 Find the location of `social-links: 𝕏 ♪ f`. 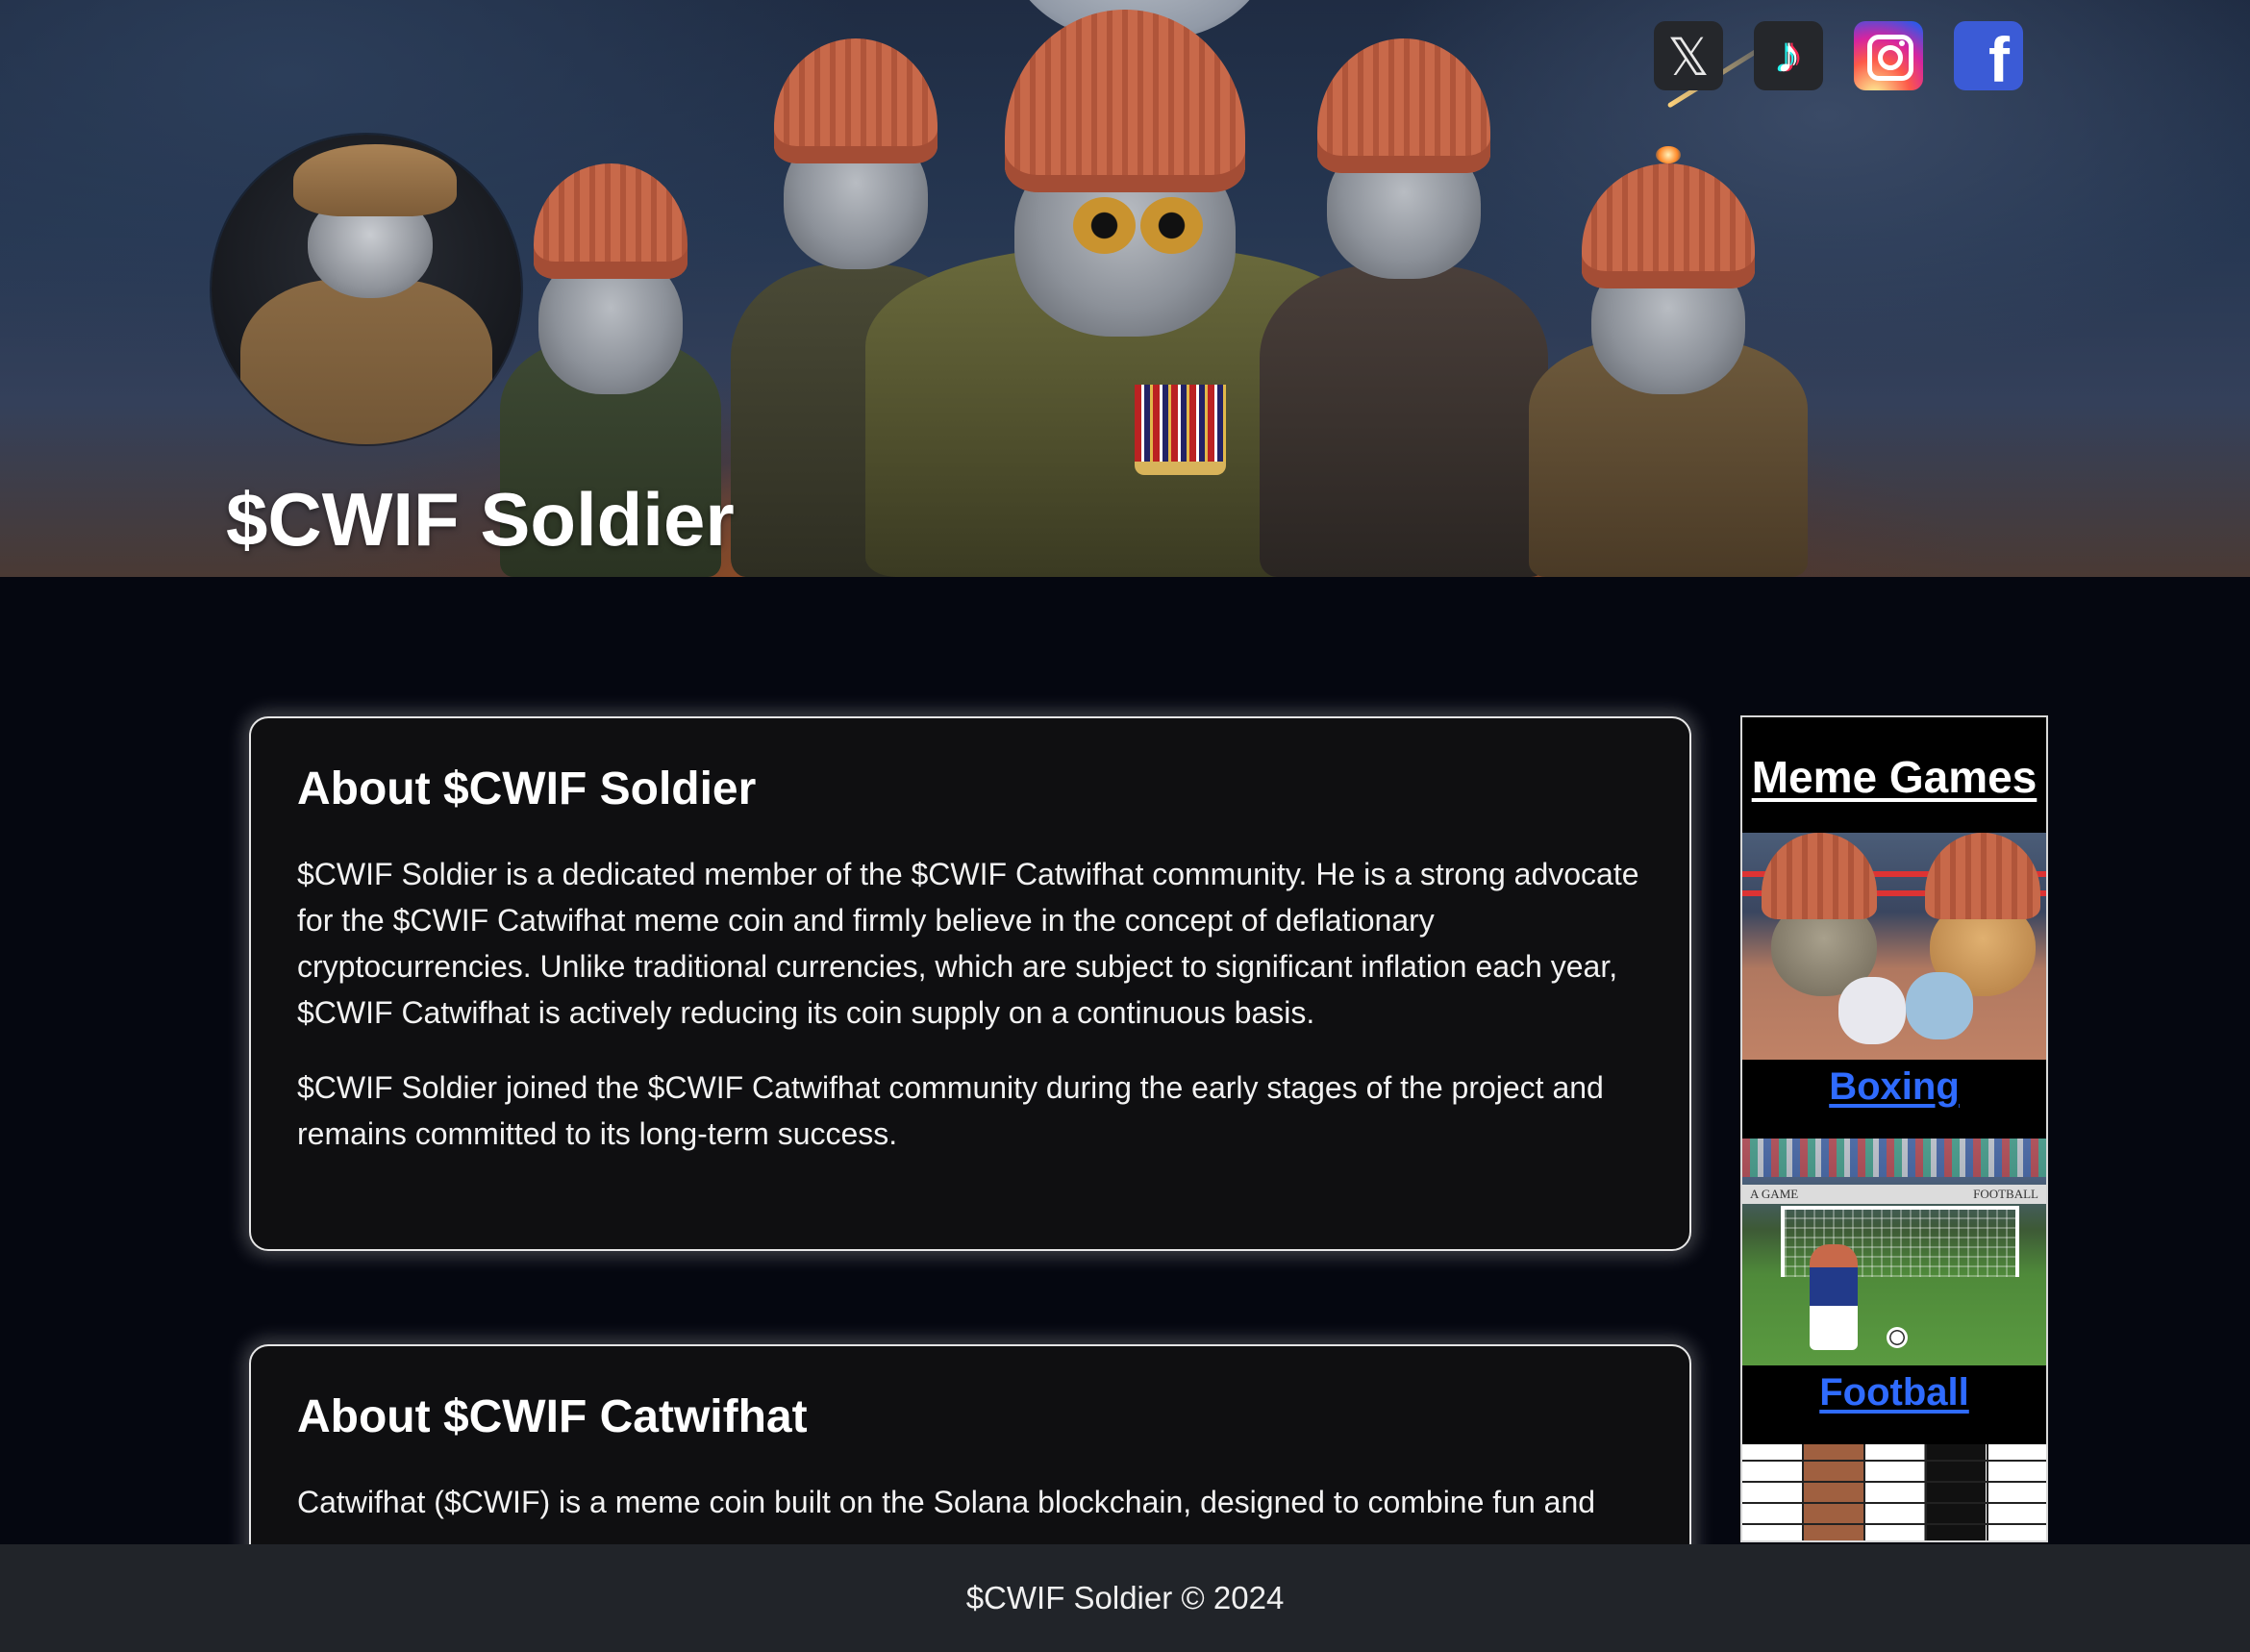

social-links: 𝕏 ♪ f is located at coordinates (1838, 58).